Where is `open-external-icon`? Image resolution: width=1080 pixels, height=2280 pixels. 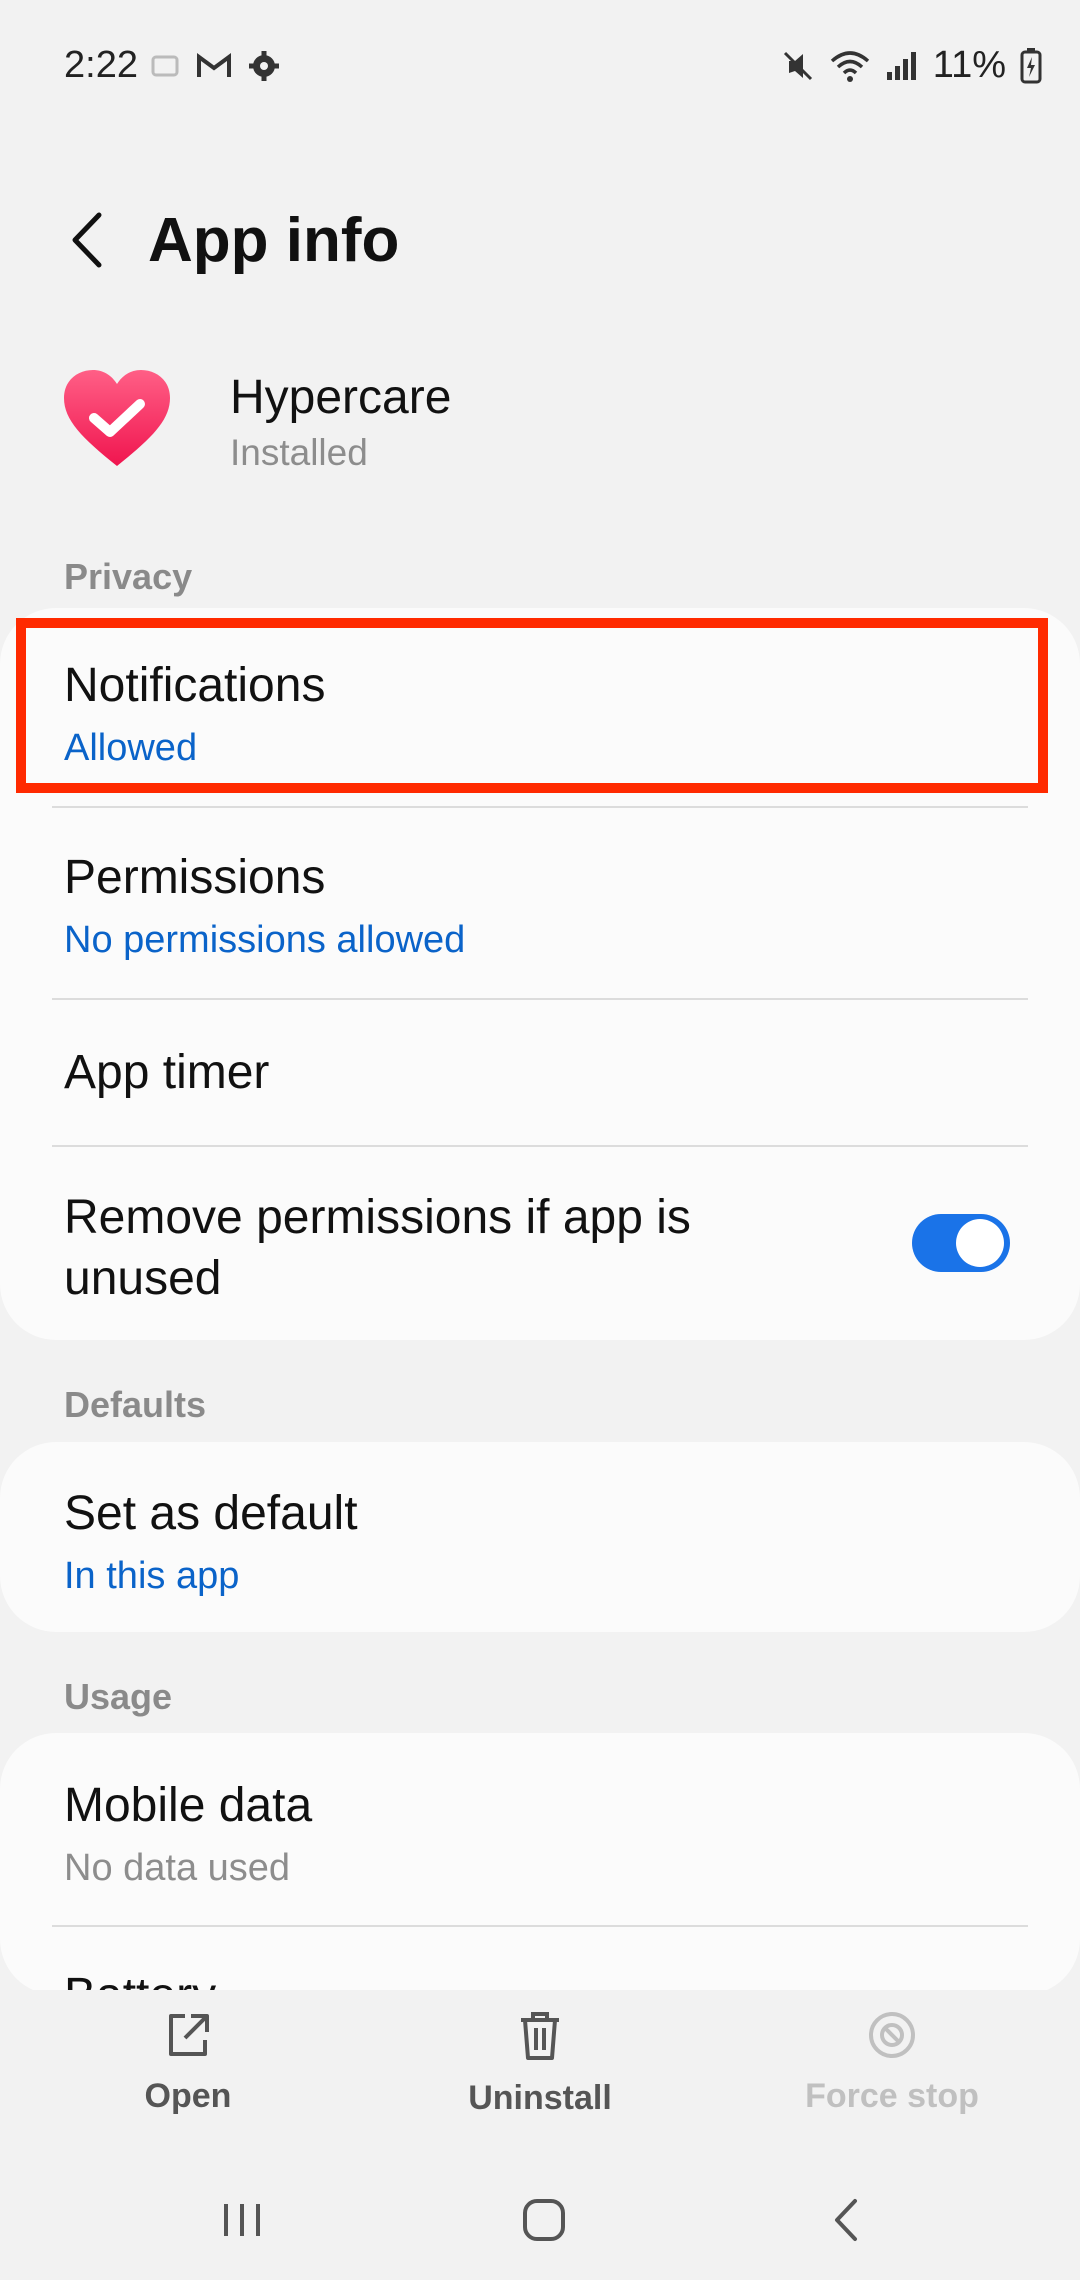
open-external-icon is located at coordinates (189, 2035).